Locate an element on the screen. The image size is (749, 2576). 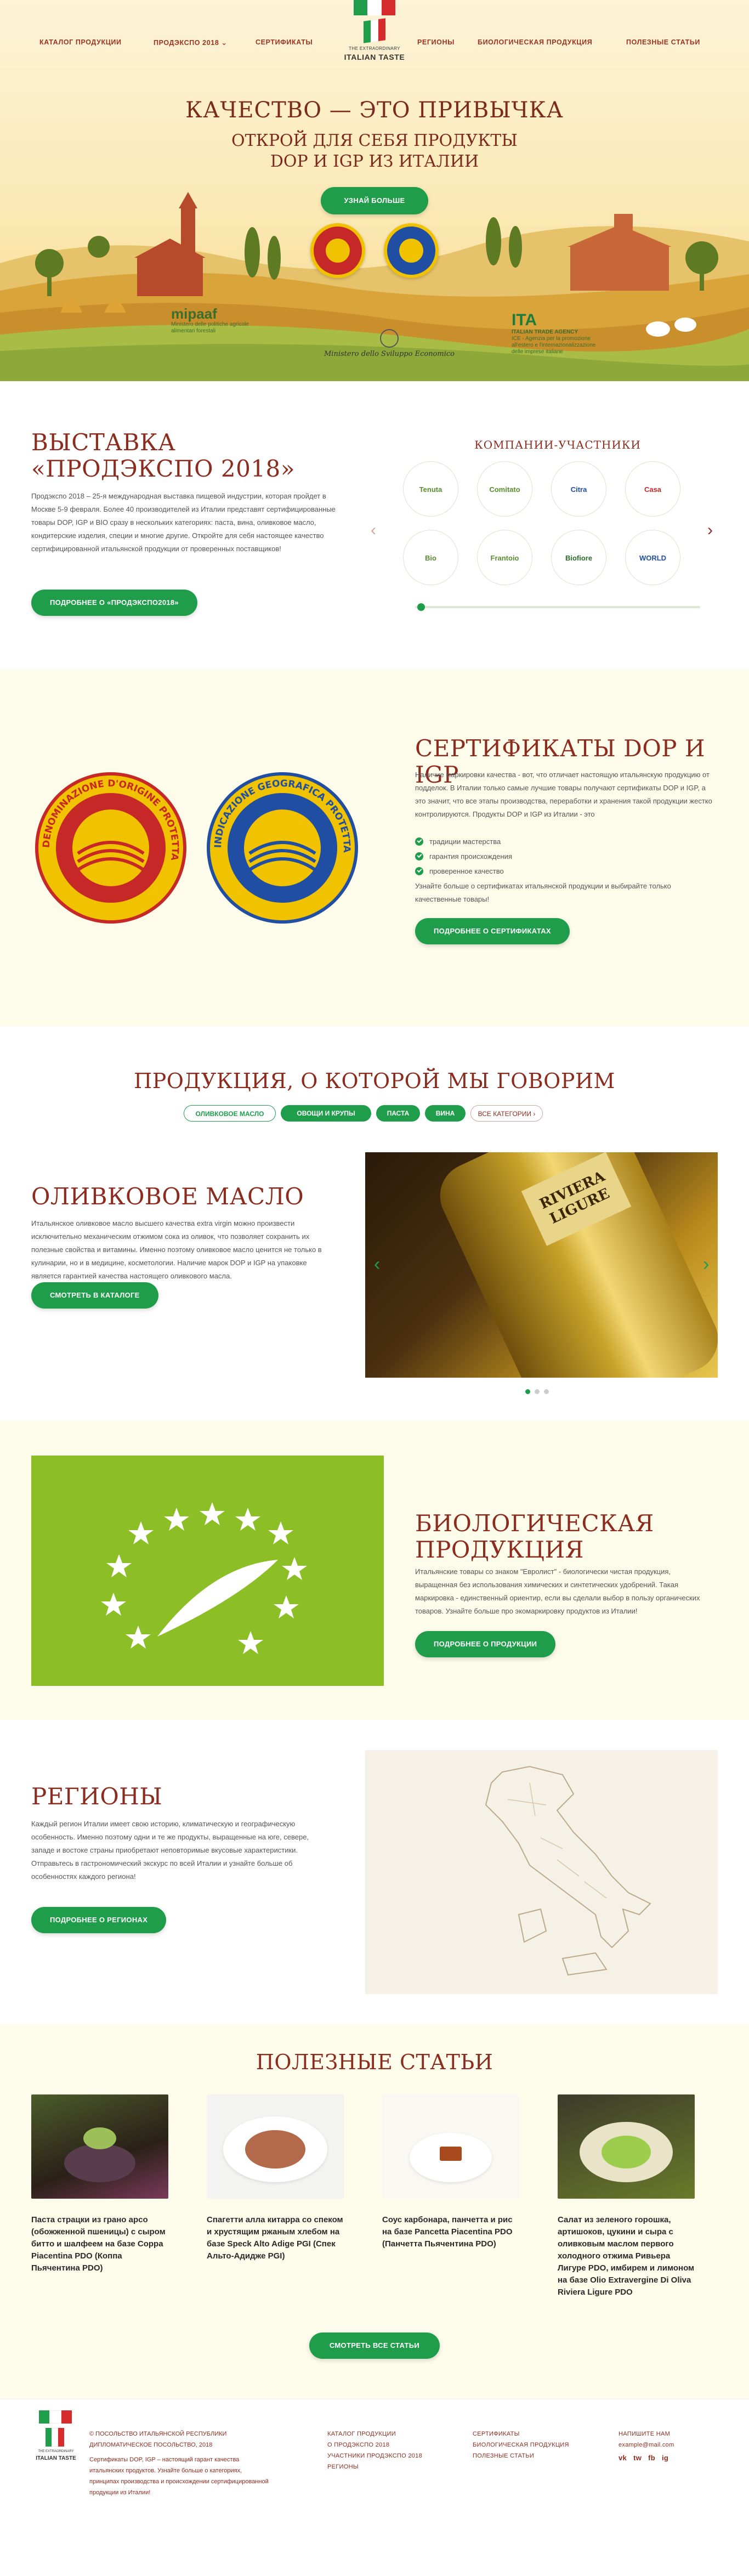
footer-link: РЕГИОНЫ is located at coordinates (374, 2467).